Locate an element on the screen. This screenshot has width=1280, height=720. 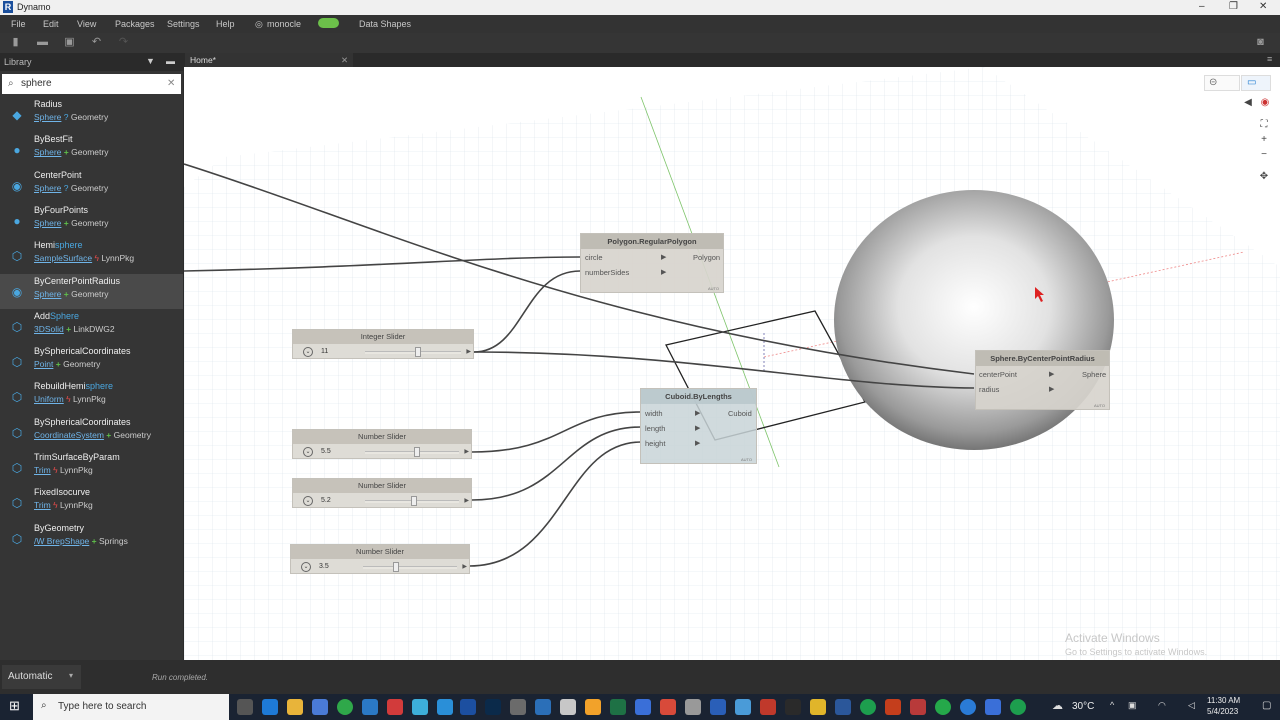
undo-icon: ↶ is located at coordinates (96, 42).